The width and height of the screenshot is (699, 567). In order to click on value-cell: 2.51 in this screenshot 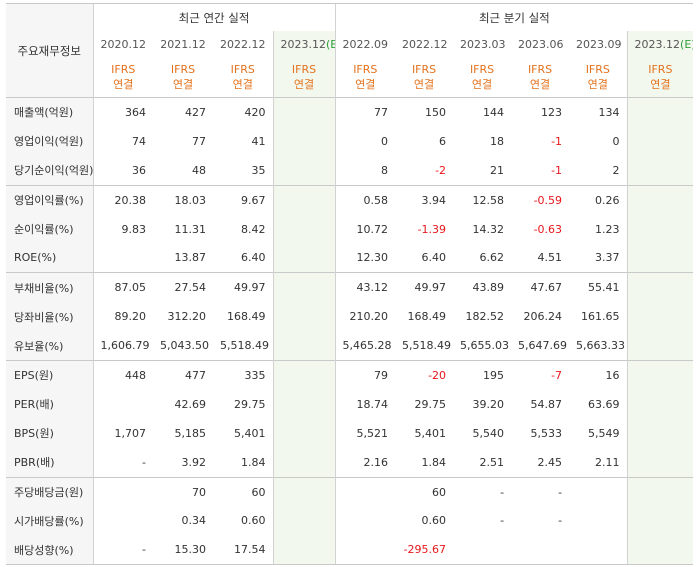, I will do `click(492, 462)`.